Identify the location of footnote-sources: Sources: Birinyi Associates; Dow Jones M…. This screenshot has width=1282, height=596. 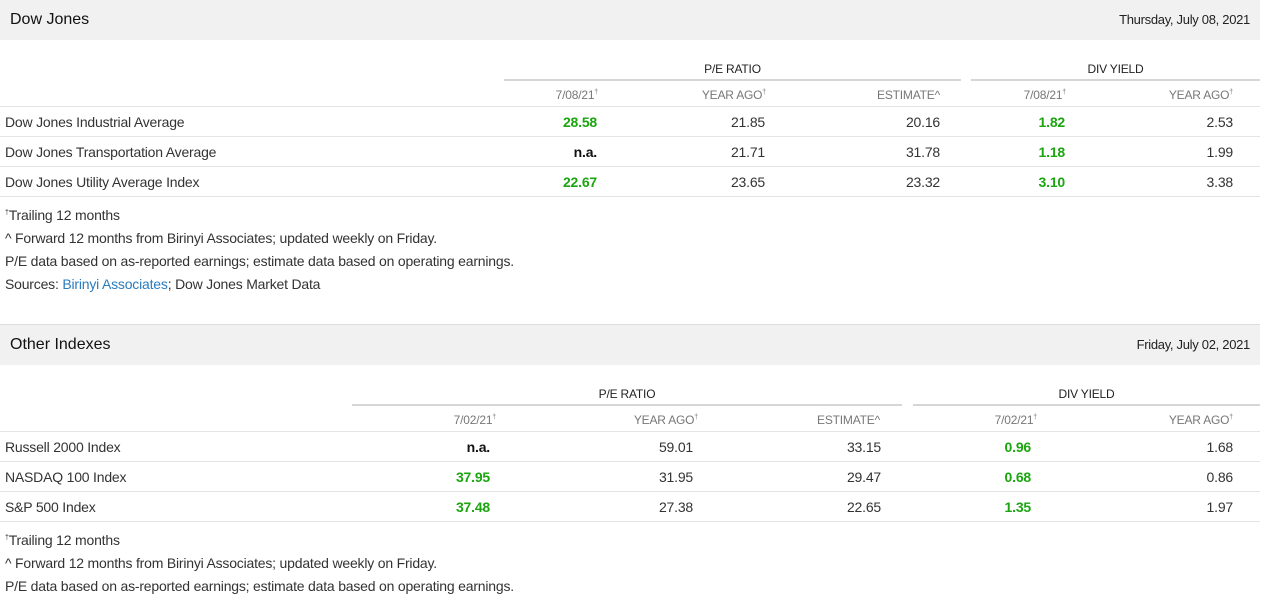
(163, 284).